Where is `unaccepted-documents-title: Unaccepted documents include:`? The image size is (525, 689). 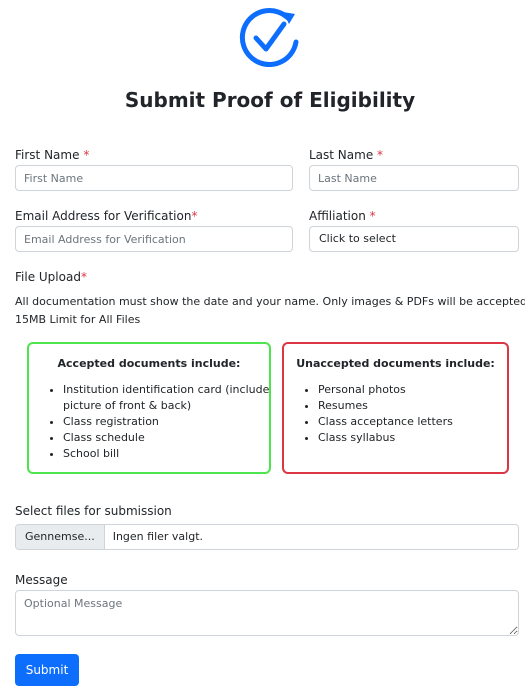 unaccepted-documents-title: Unaccepted documents include: is located at coordinates (395, 363).